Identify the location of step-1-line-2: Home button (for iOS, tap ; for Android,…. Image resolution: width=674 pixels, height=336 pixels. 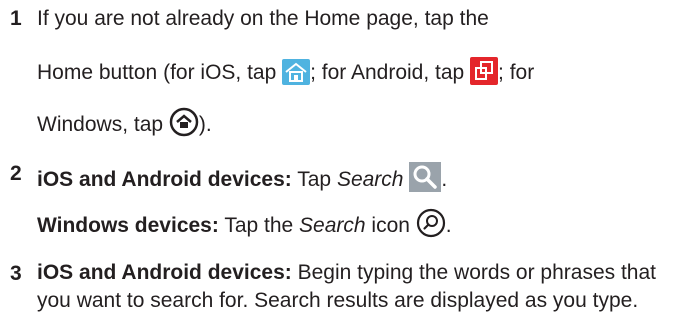
(285, 74).